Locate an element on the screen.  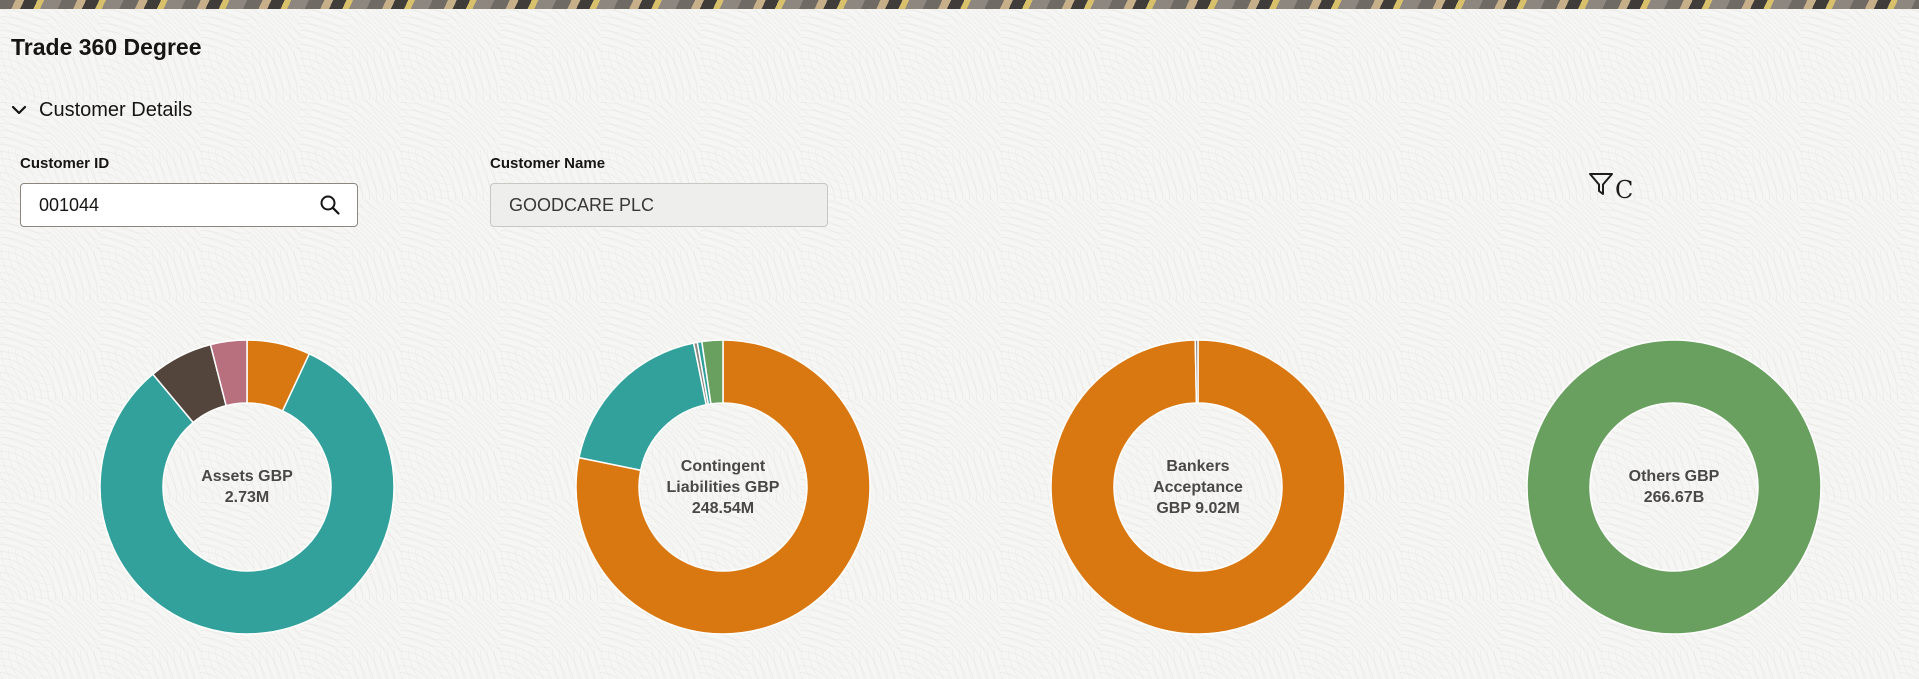
chart-label-line: 248.54M is located at coordinates (723, 508).